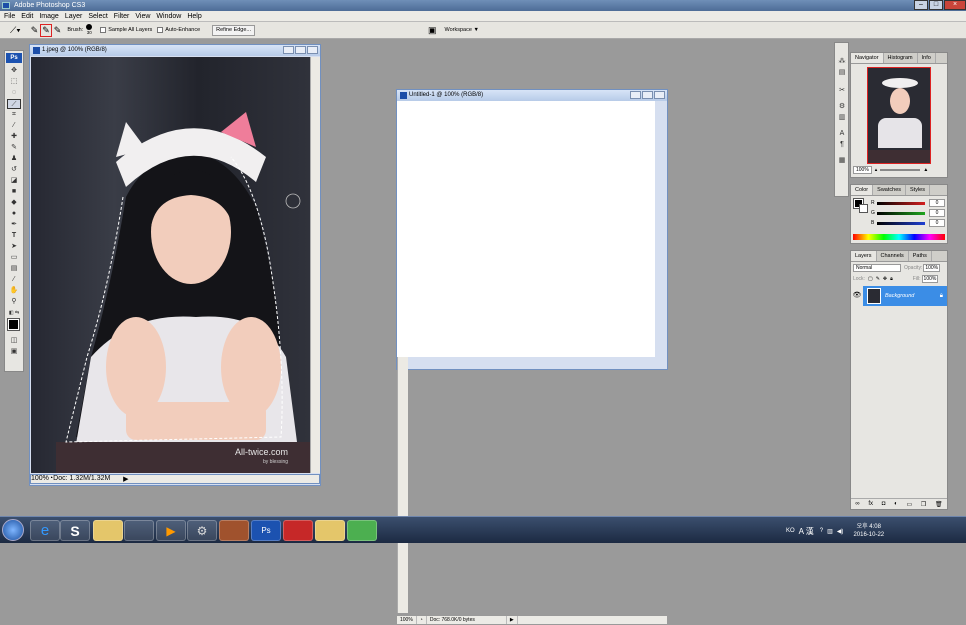 The height and width of the screenshot is (625, 966). What do you see at coordinates (901, 213) in the screenshot?
I see `channel-g-slider` at bounding box center [901, 213].